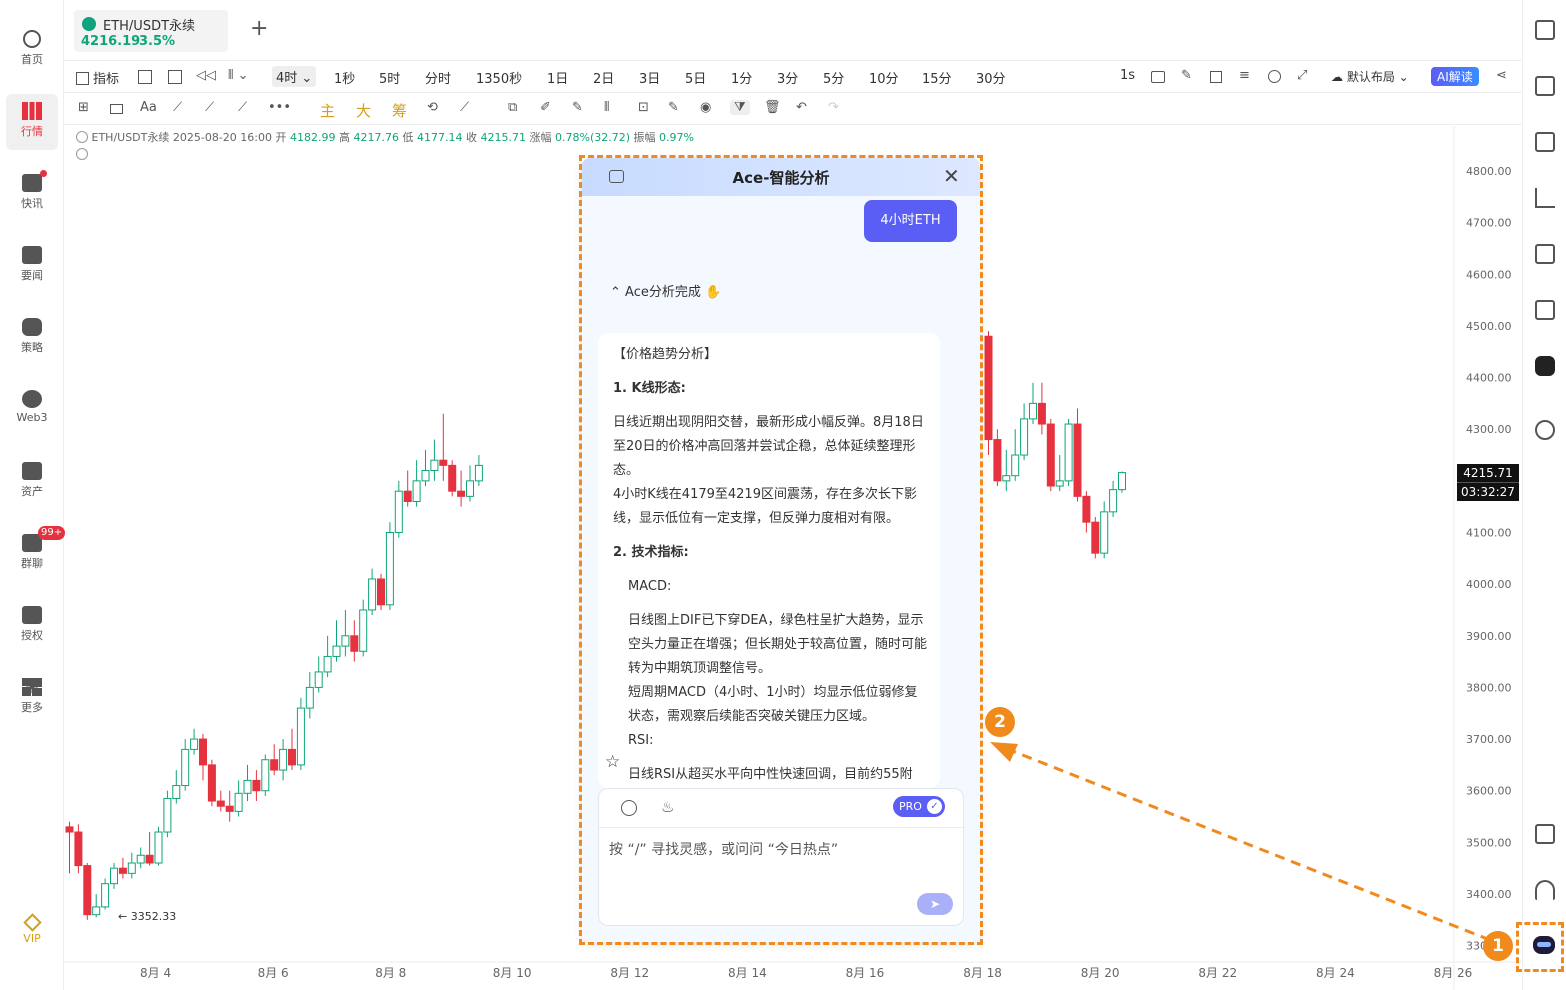 The width and height of the screenshot is (1566, 990). What do you see at coordinates (432, 107) in the screenshot?
I see `refresh-icon: ⟲` at bounding box center [432, 107].